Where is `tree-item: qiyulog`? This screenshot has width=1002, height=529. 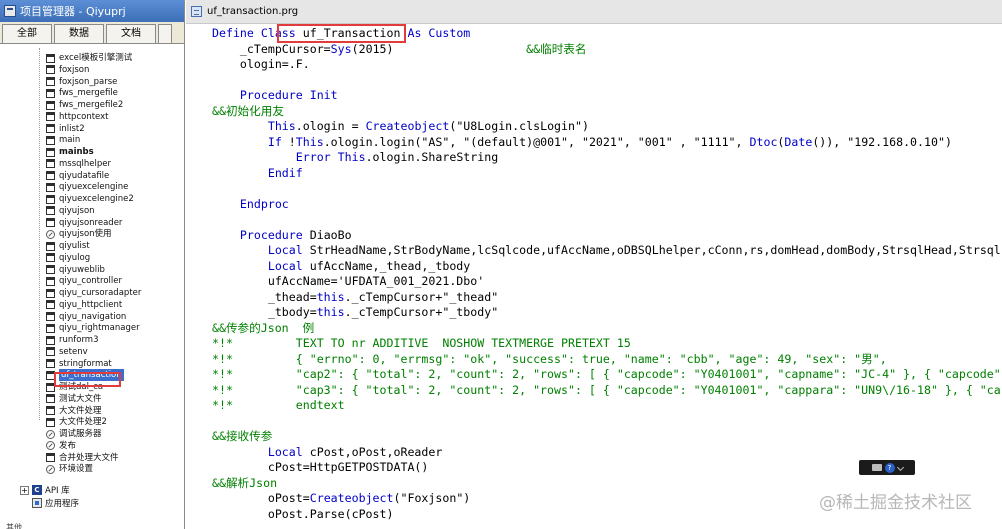 tree-item: qiyulog is located at coordinates (68, 258).